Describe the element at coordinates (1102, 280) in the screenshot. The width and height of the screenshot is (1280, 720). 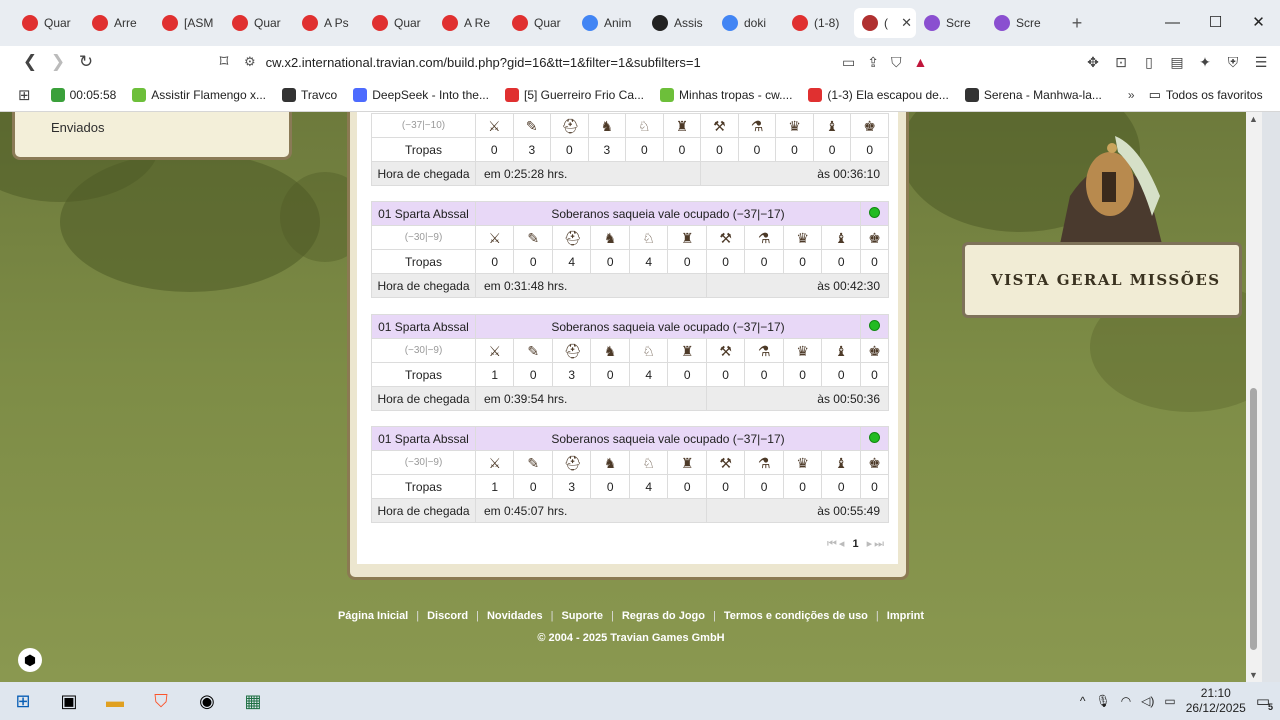
I see `quest-overview-button: VISTA GERAL MISSÕES` at that location.